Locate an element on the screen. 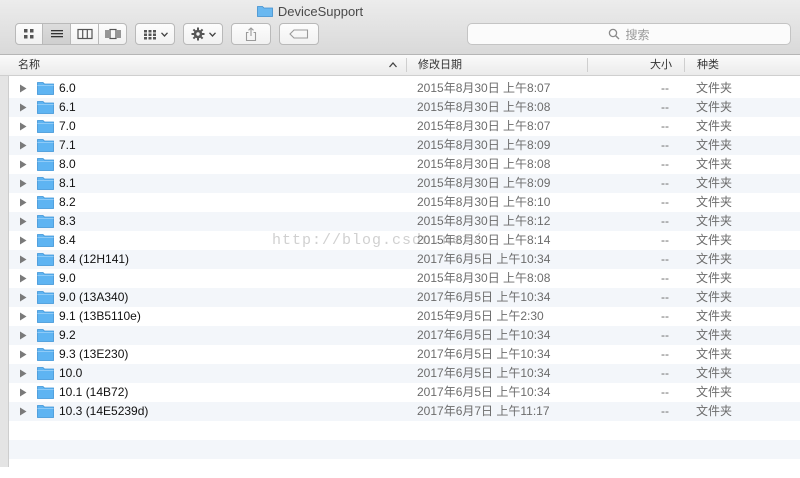  item-name: 8.2 is located at coordinates (67, 202).